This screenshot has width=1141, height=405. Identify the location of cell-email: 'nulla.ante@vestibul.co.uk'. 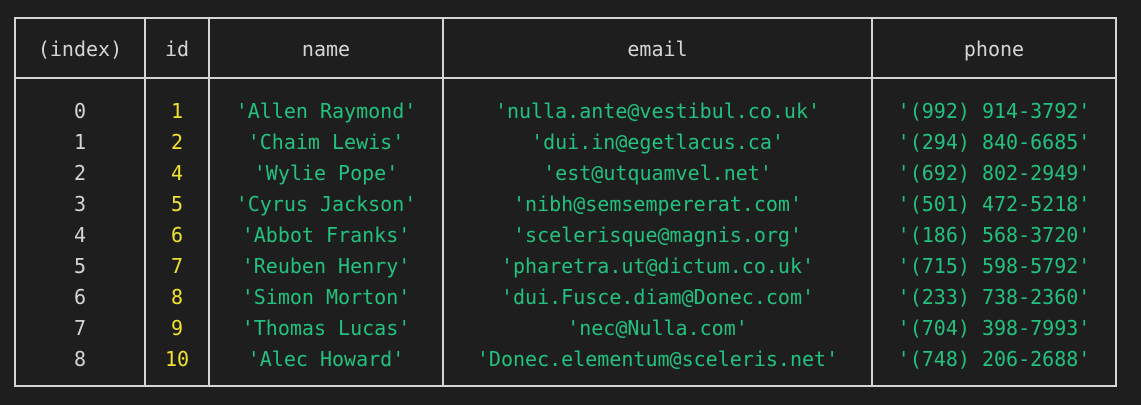
(657, 111).